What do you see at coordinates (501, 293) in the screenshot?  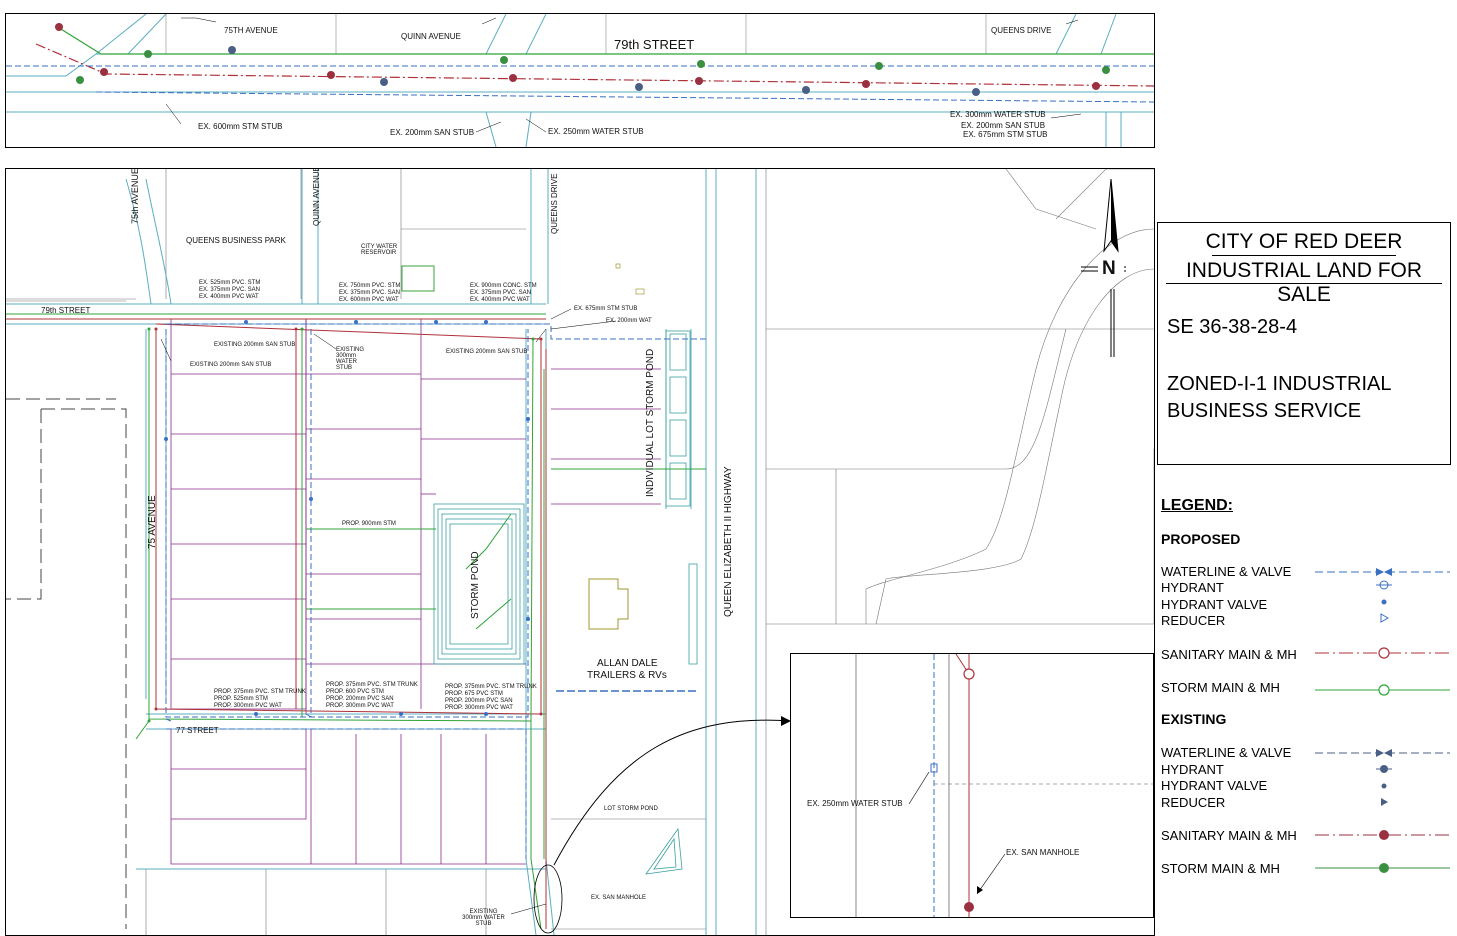 I see `note-3-line-2: EX. 375mm PVC. SAN` at bounding box center [501, 293].